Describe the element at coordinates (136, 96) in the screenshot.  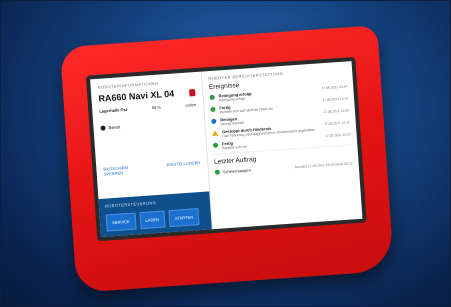
I see `robot-name: RA660 Navi XL 04` at that location.